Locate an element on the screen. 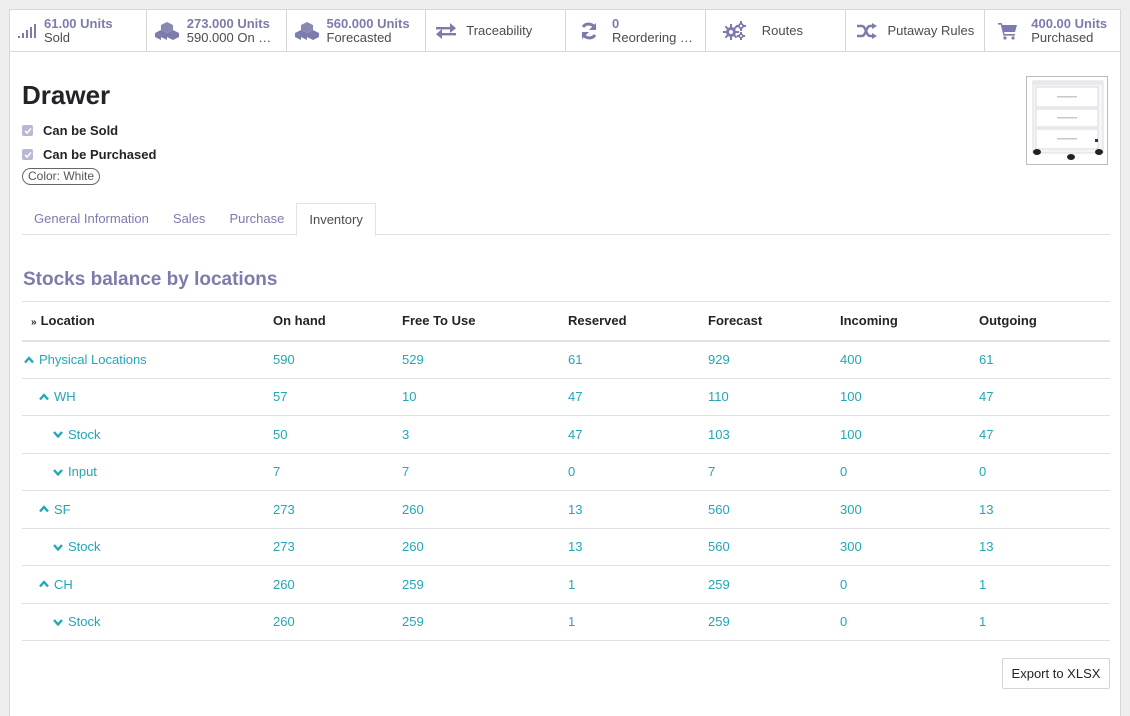  location-name: Stock is located at coordinates (84, 434).